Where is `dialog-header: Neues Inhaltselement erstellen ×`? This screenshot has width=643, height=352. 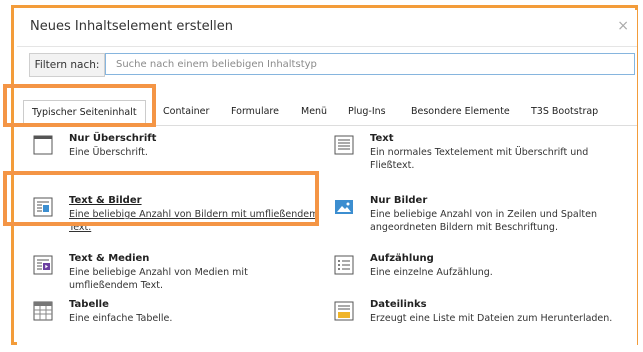
dialog-header: Neues Inhaltselement erstellen × is located at coordinates (327, 28).